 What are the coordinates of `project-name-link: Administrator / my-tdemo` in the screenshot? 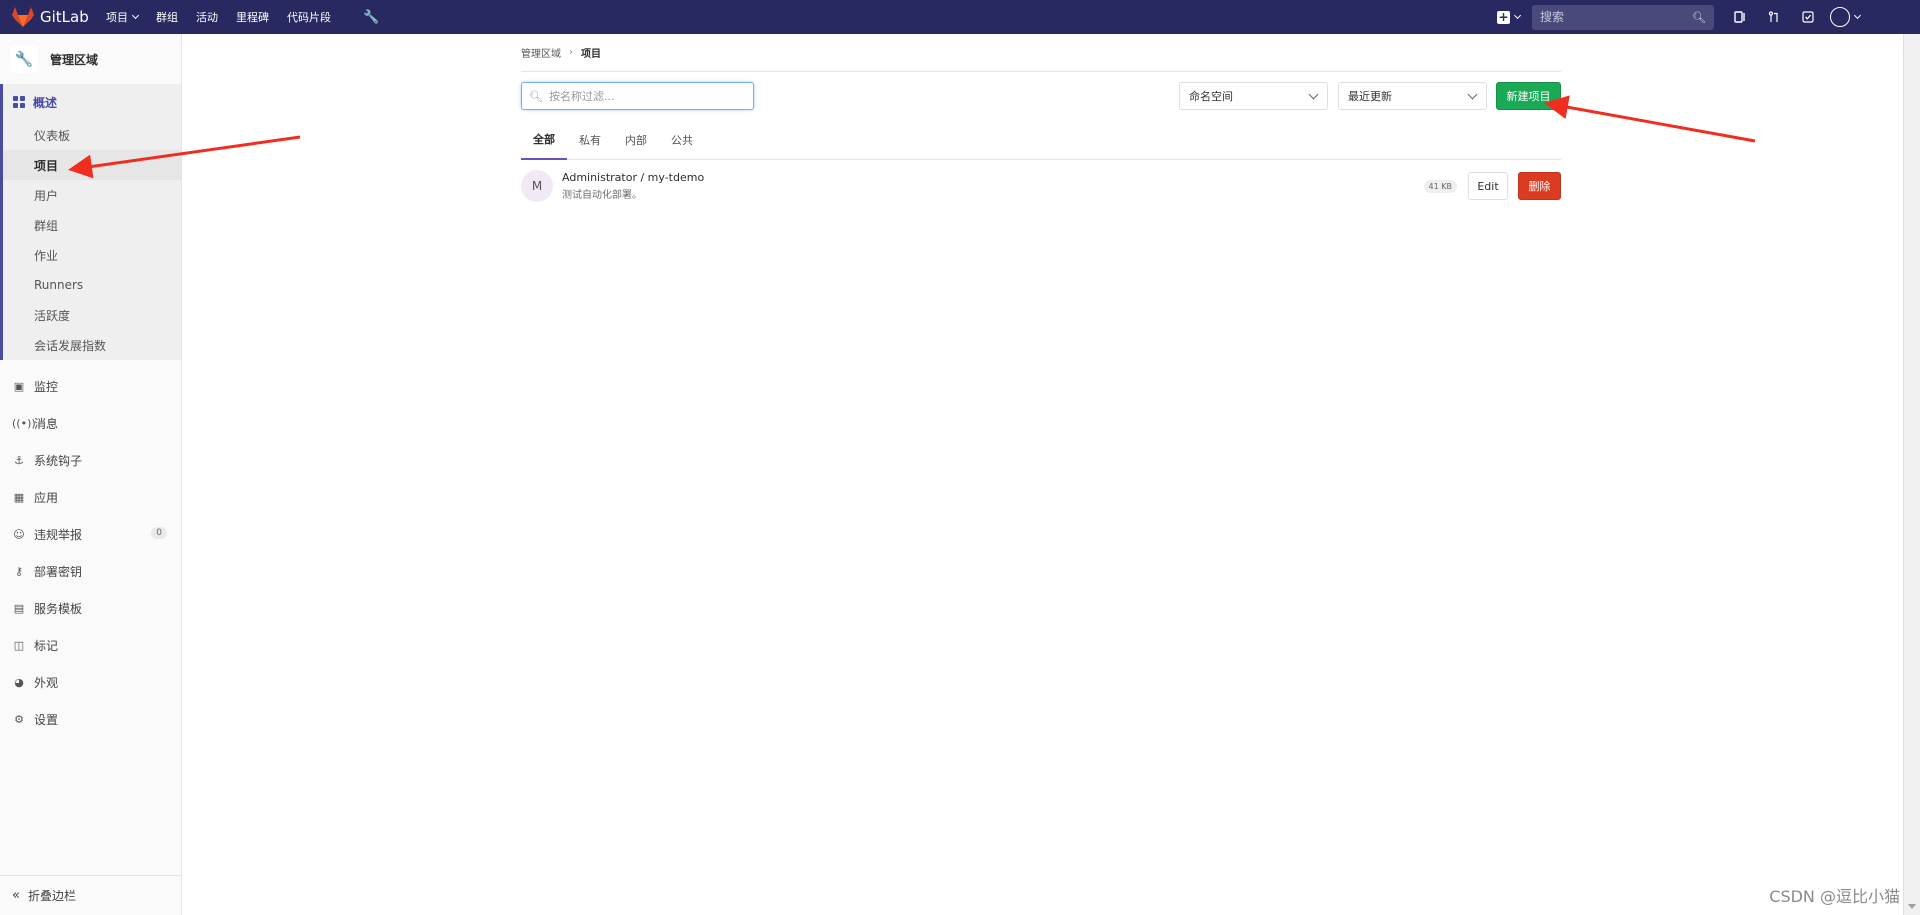 It's located at (633, 177).